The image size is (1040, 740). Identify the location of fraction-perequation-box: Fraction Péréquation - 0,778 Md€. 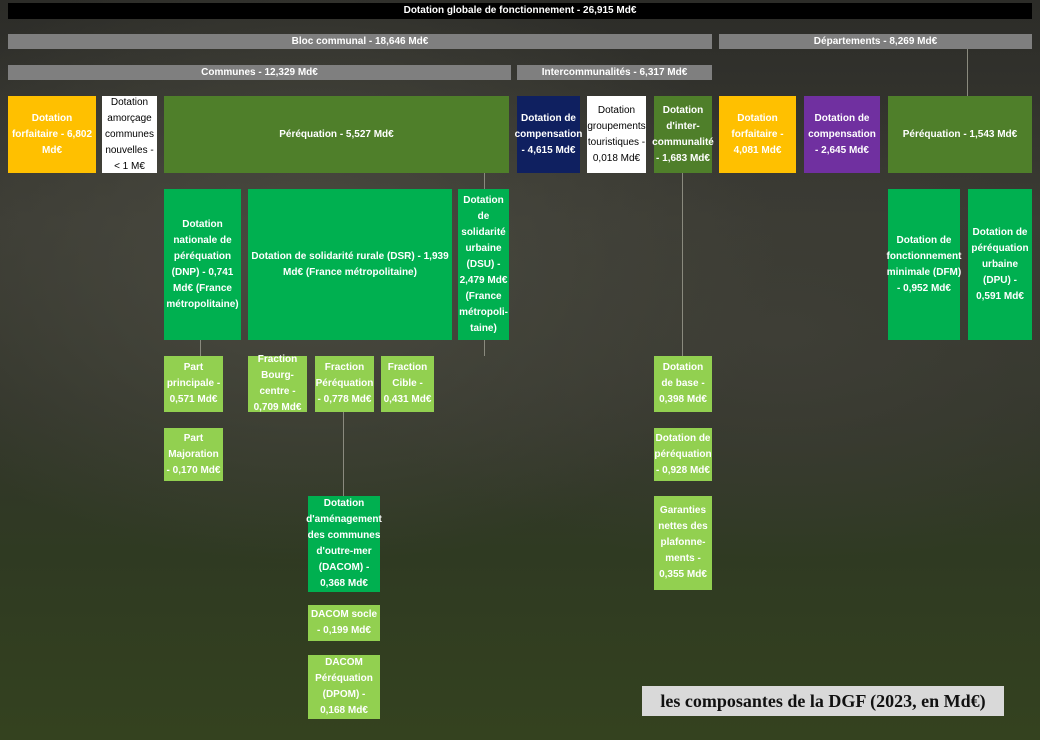
(344, 384).